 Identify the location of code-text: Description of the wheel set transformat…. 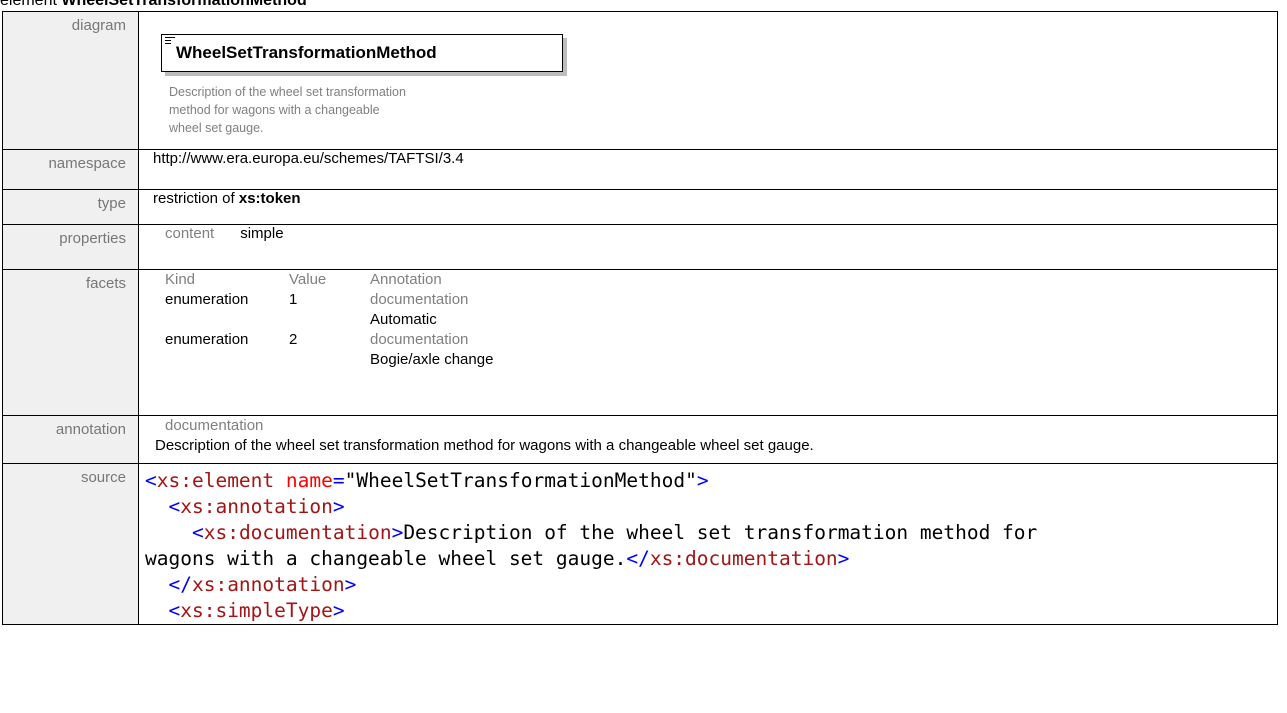
(720, 532).